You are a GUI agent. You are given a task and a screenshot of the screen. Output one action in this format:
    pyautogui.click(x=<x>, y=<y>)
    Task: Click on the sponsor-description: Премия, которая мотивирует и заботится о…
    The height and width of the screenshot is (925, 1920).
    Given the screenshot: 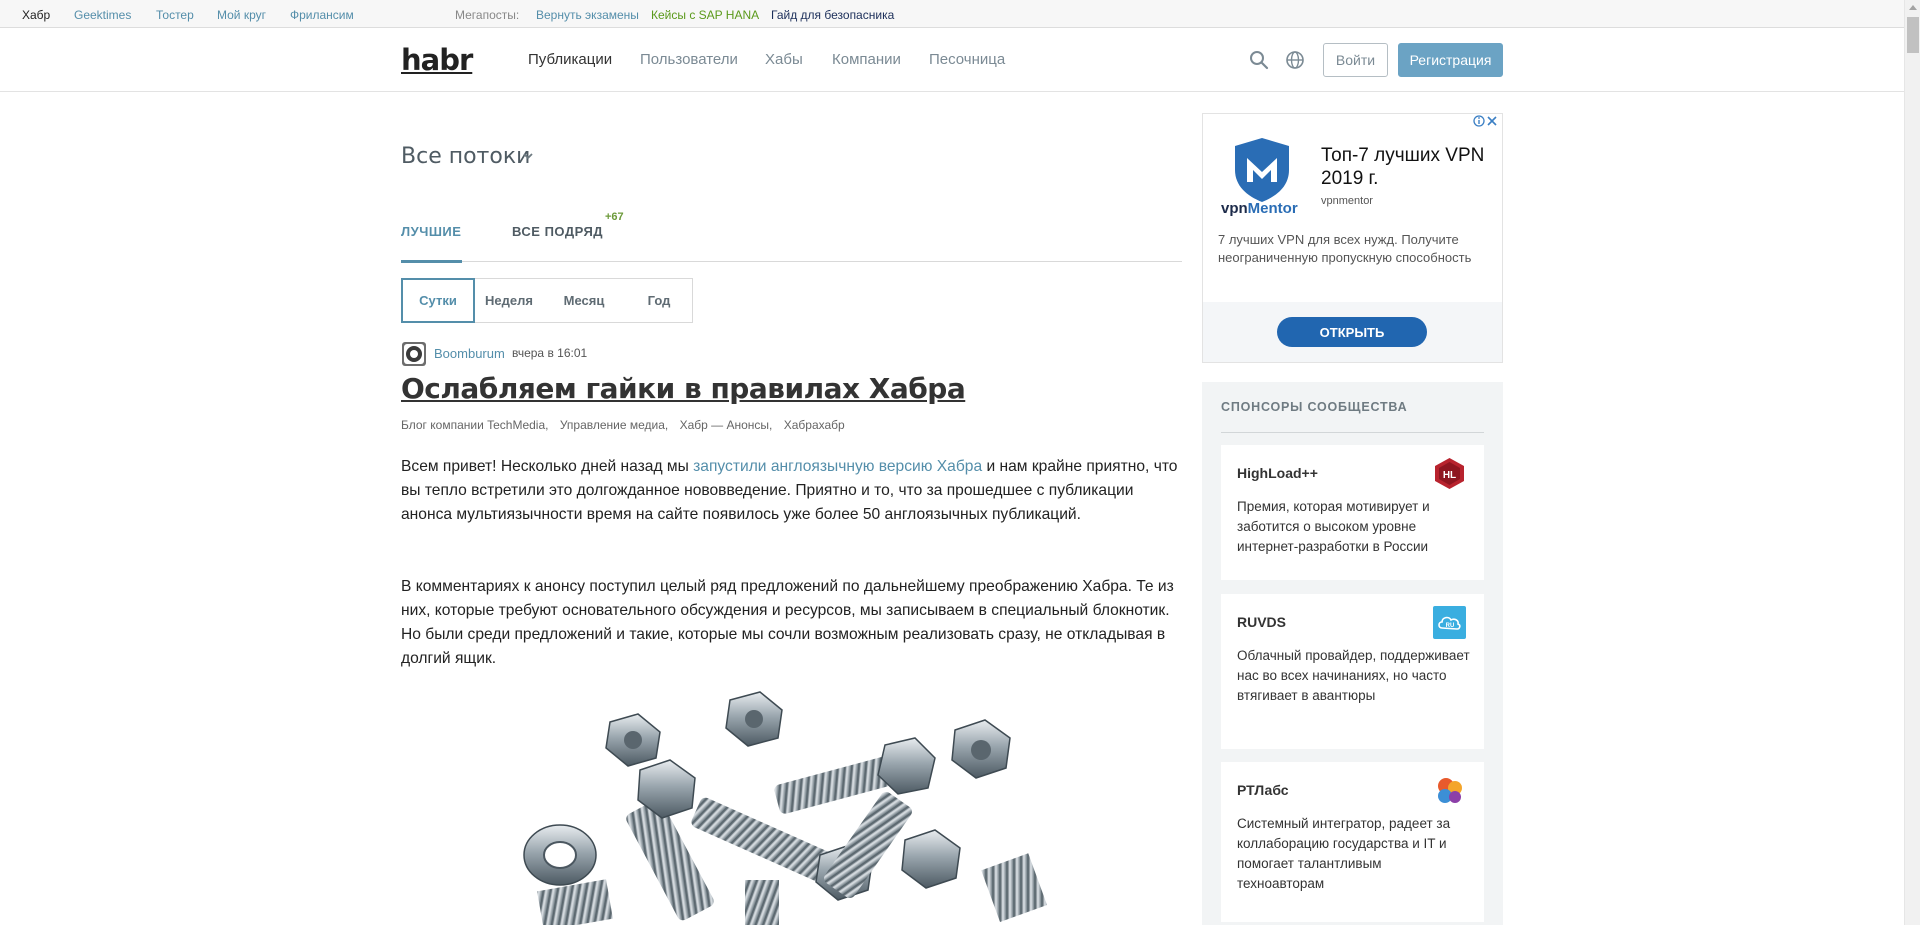 What is the action you would take?
    pyautogui.click(x=1333, y=526)
    